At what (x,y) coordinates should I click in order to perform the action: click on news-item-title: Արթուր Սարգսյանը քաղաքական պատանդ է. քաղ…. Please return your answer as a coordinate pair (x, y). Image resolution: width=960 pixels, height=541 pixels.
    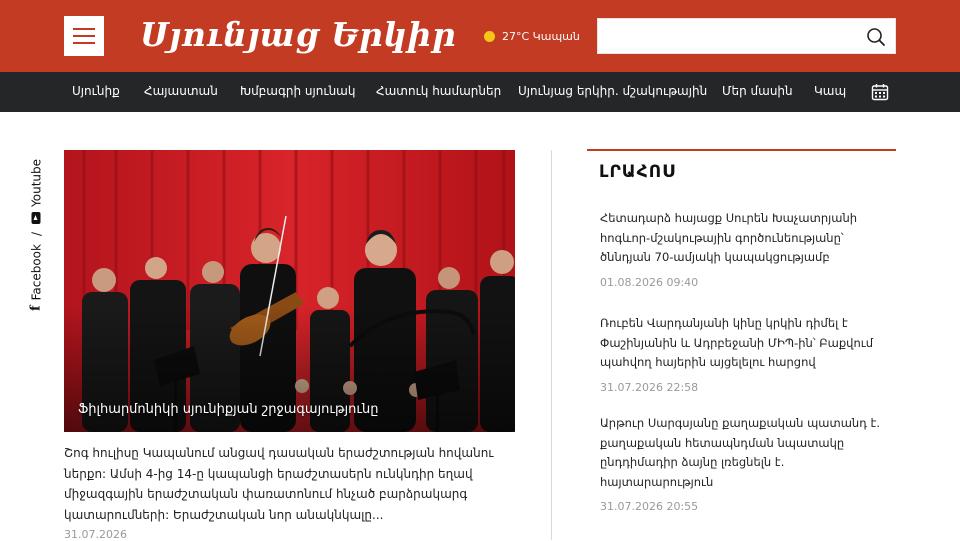
    Looking at the image, I should click on (745, 453).